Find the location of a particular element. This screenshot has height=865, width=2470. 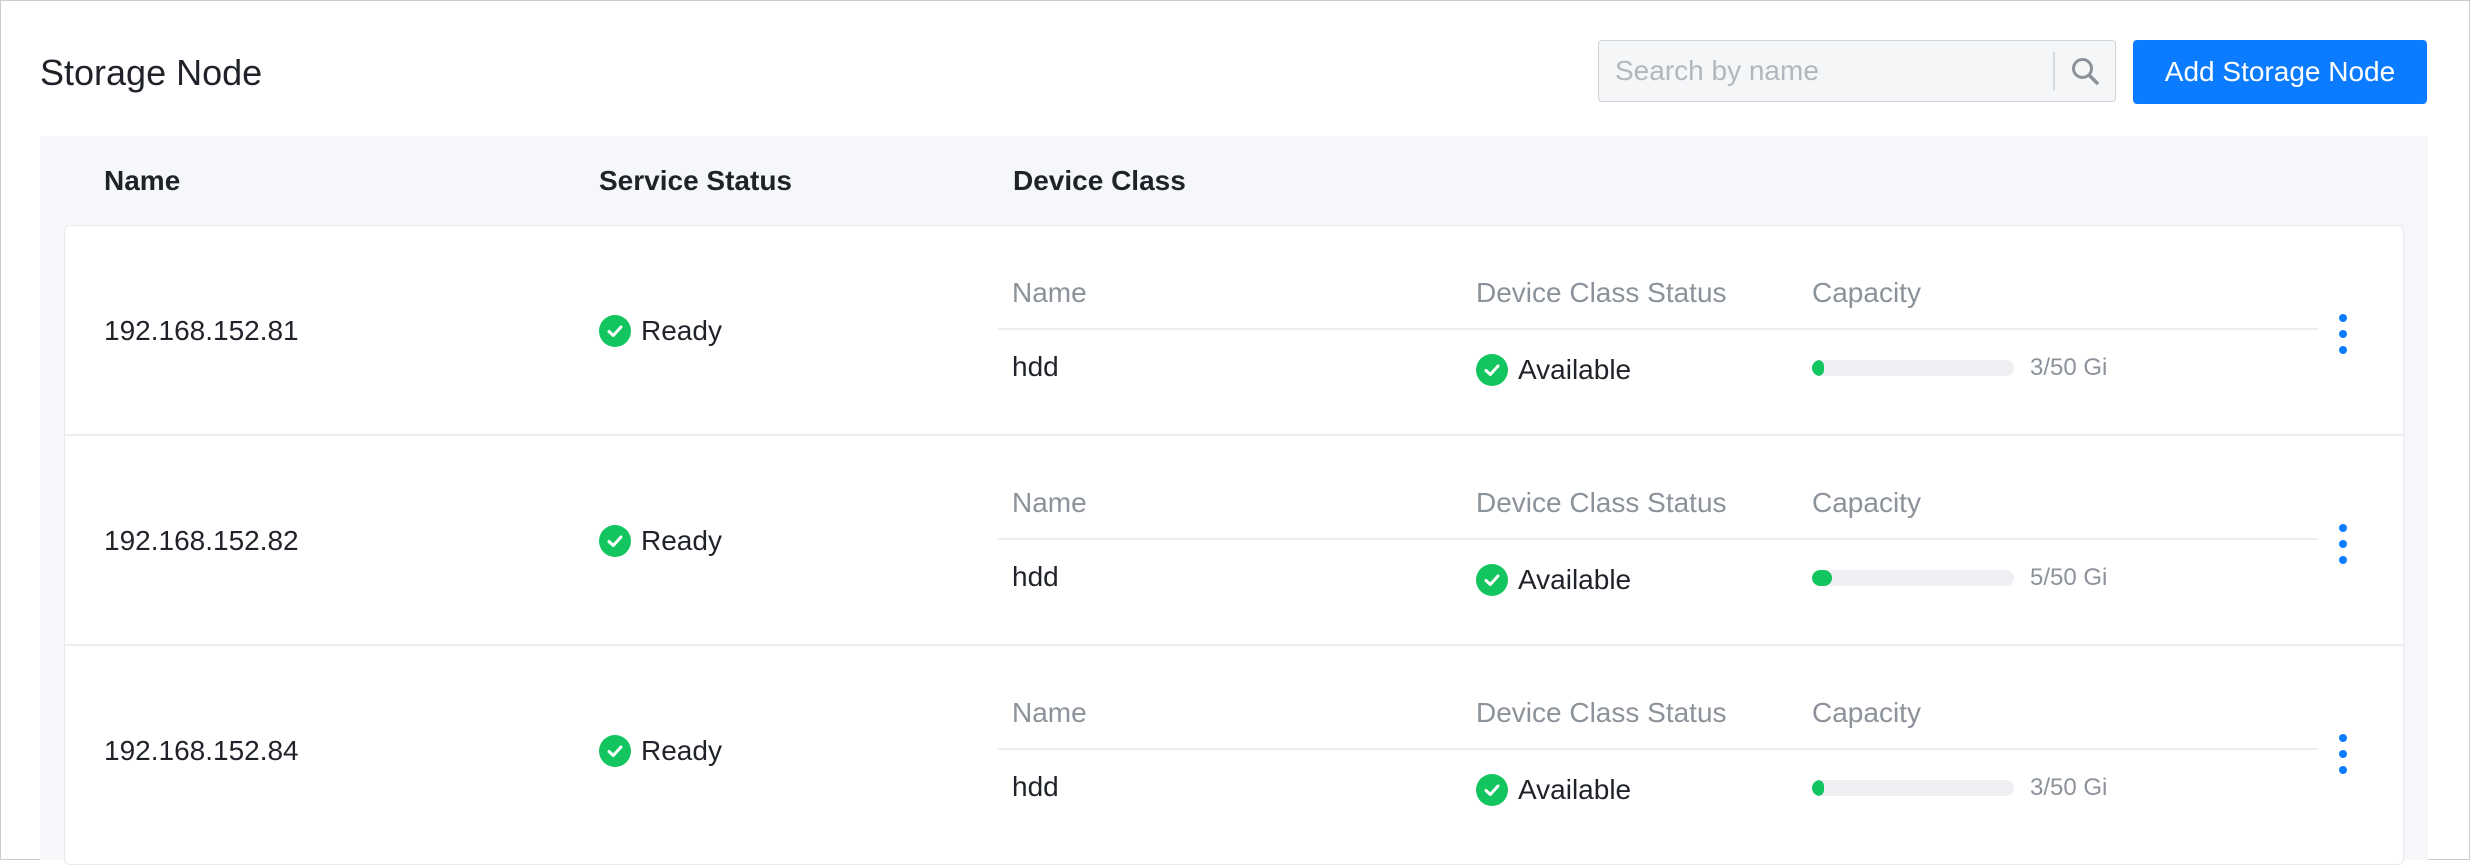

search-button is located at coordinates (2085, 71).